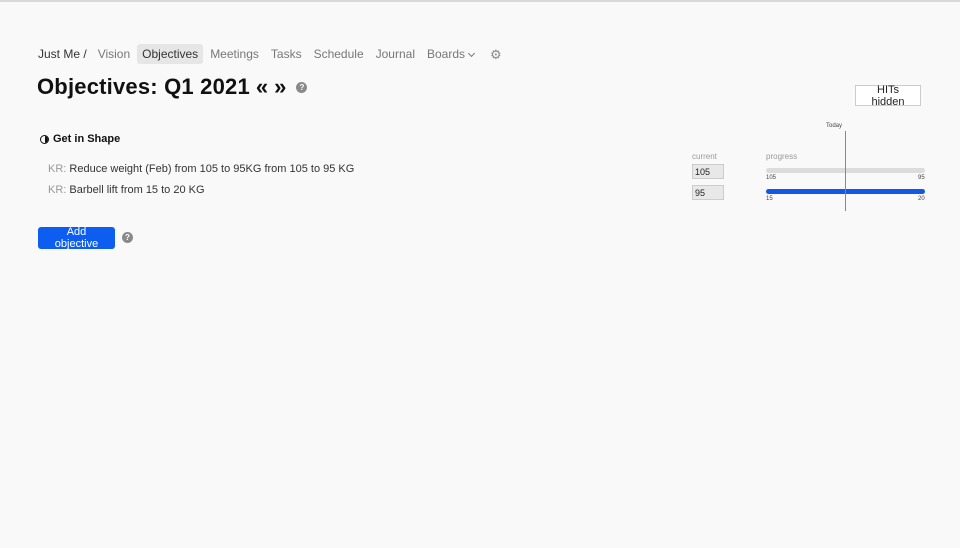  I want to click on breadcrumb: Just Me /, so click(62, 54).